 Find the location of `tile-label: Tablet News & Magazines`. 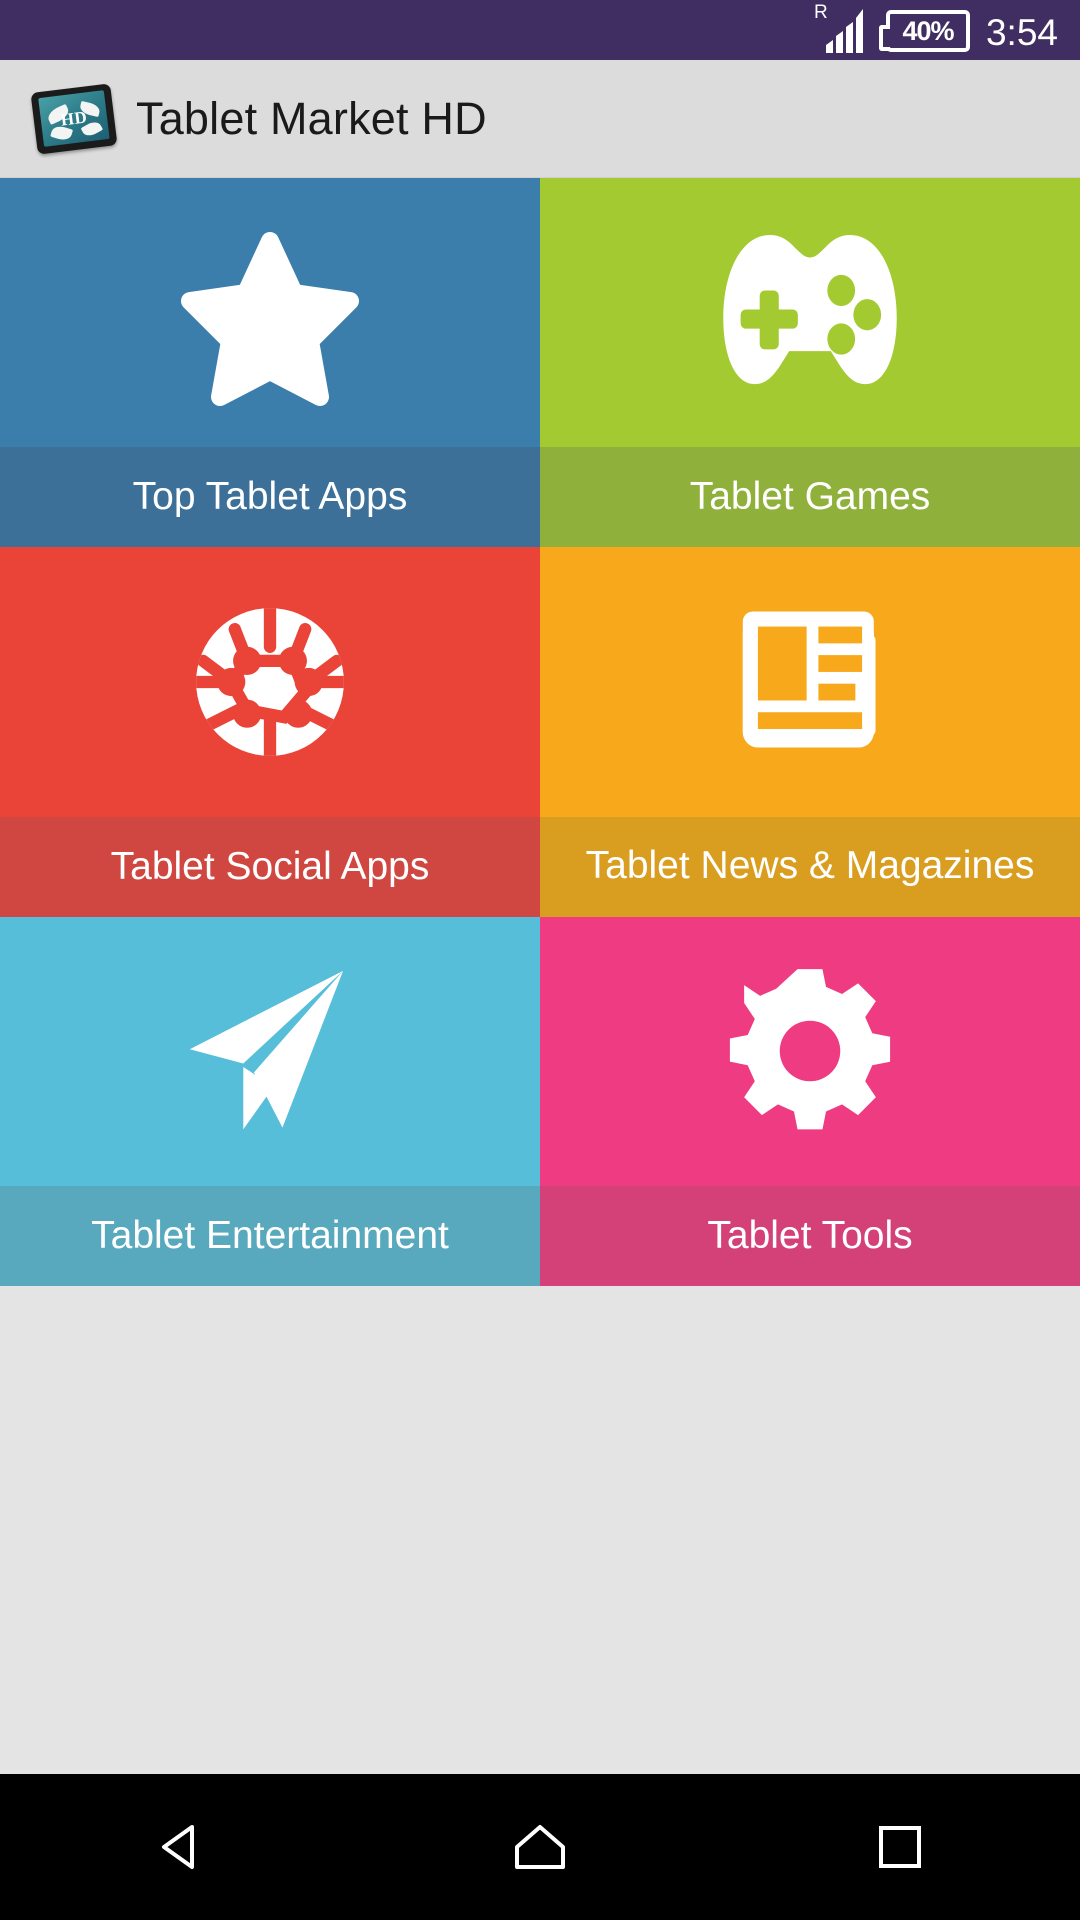

tile-label: Tablet News & Magazines is located at coordinates (810, 866).